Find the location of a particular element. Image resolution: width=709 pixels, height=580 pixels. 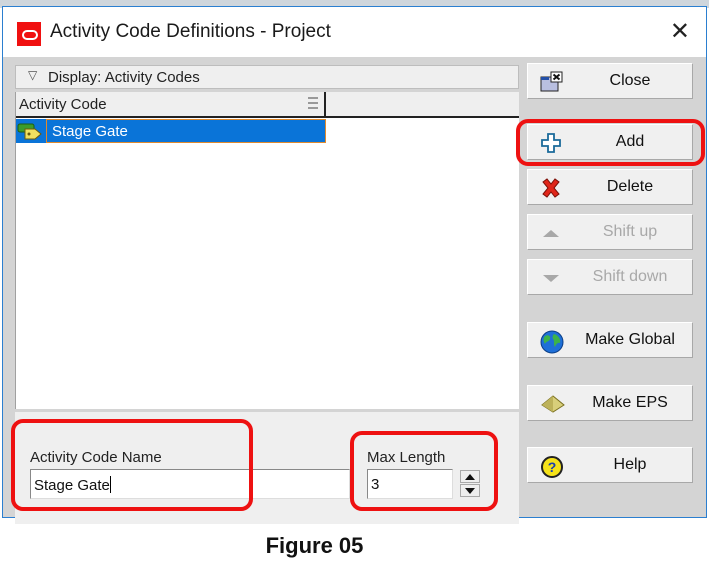

display-bar-label: Display: Activity Codes is located at coordinates (124, 77).